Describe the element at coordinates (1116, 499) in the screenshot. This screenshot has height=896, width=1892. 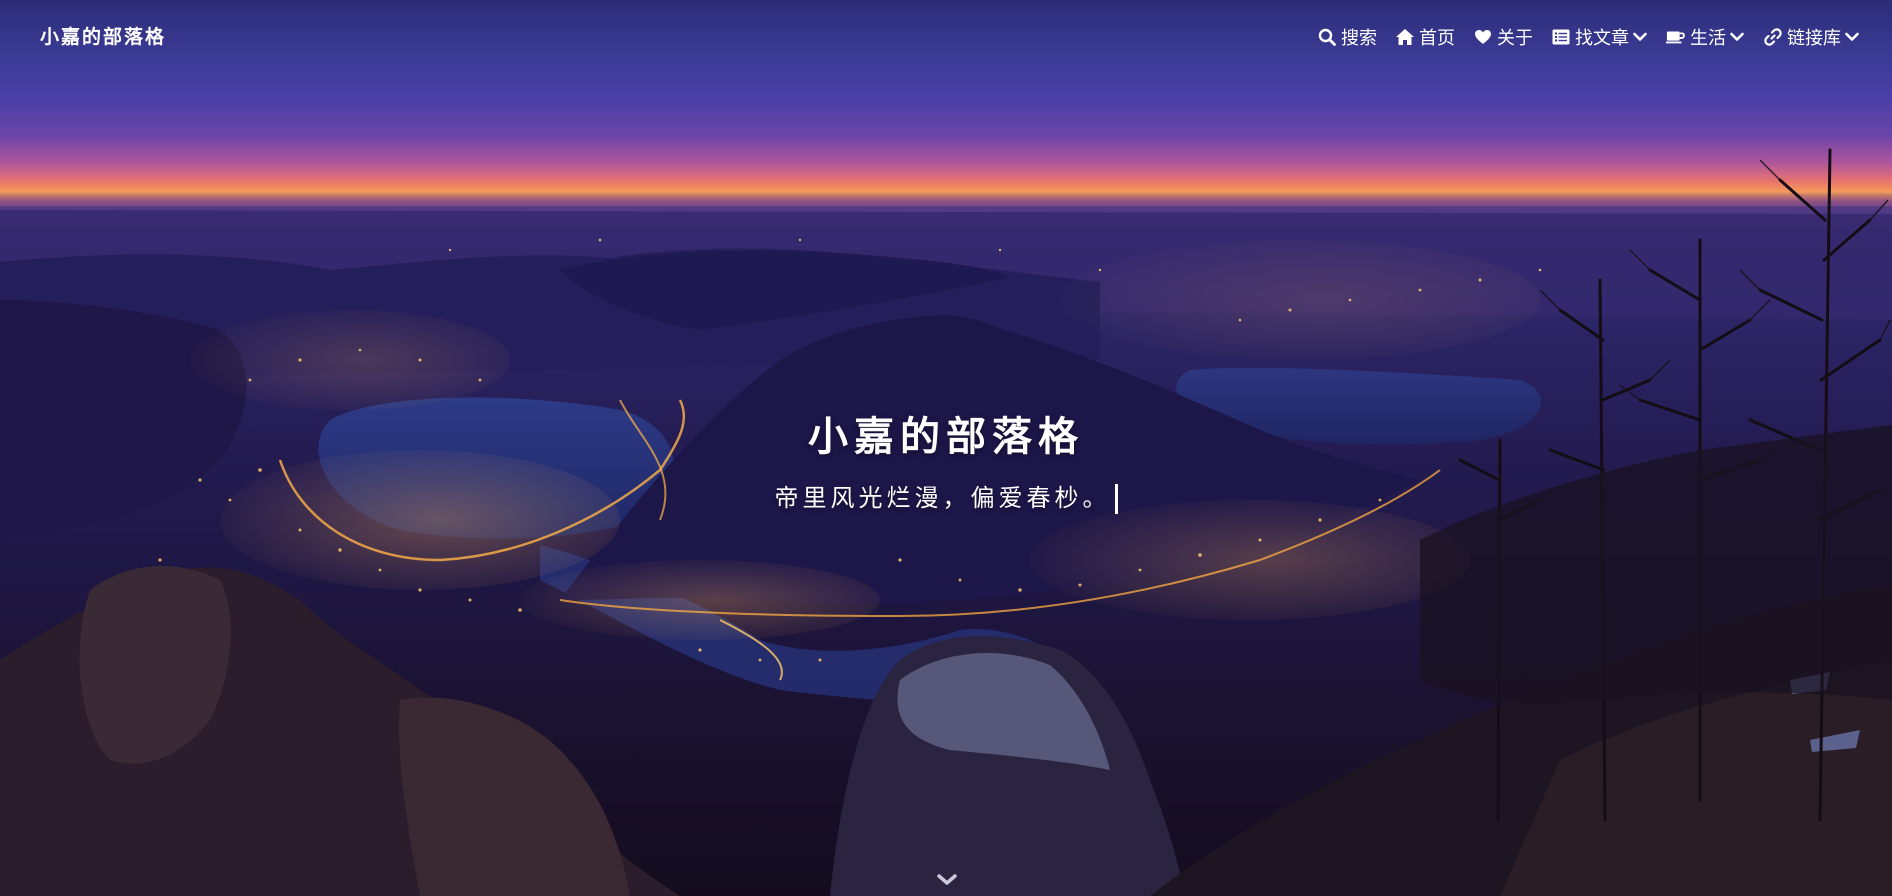
I see `typing-cursor` at that location.